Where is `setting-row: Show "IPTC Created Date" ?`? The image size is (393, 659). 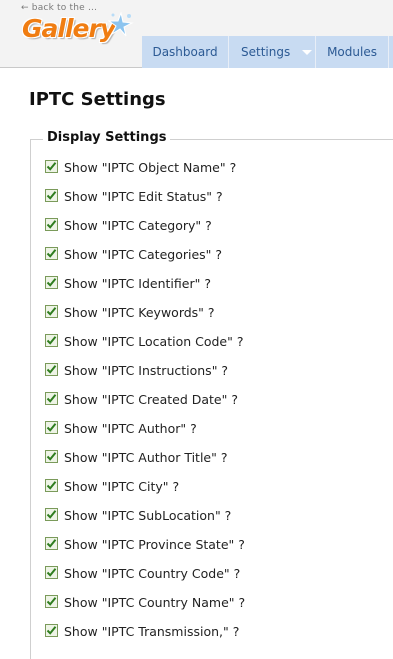
setting-row: Show "IPTC Created Date" ? is located at coordinates (145, 405).